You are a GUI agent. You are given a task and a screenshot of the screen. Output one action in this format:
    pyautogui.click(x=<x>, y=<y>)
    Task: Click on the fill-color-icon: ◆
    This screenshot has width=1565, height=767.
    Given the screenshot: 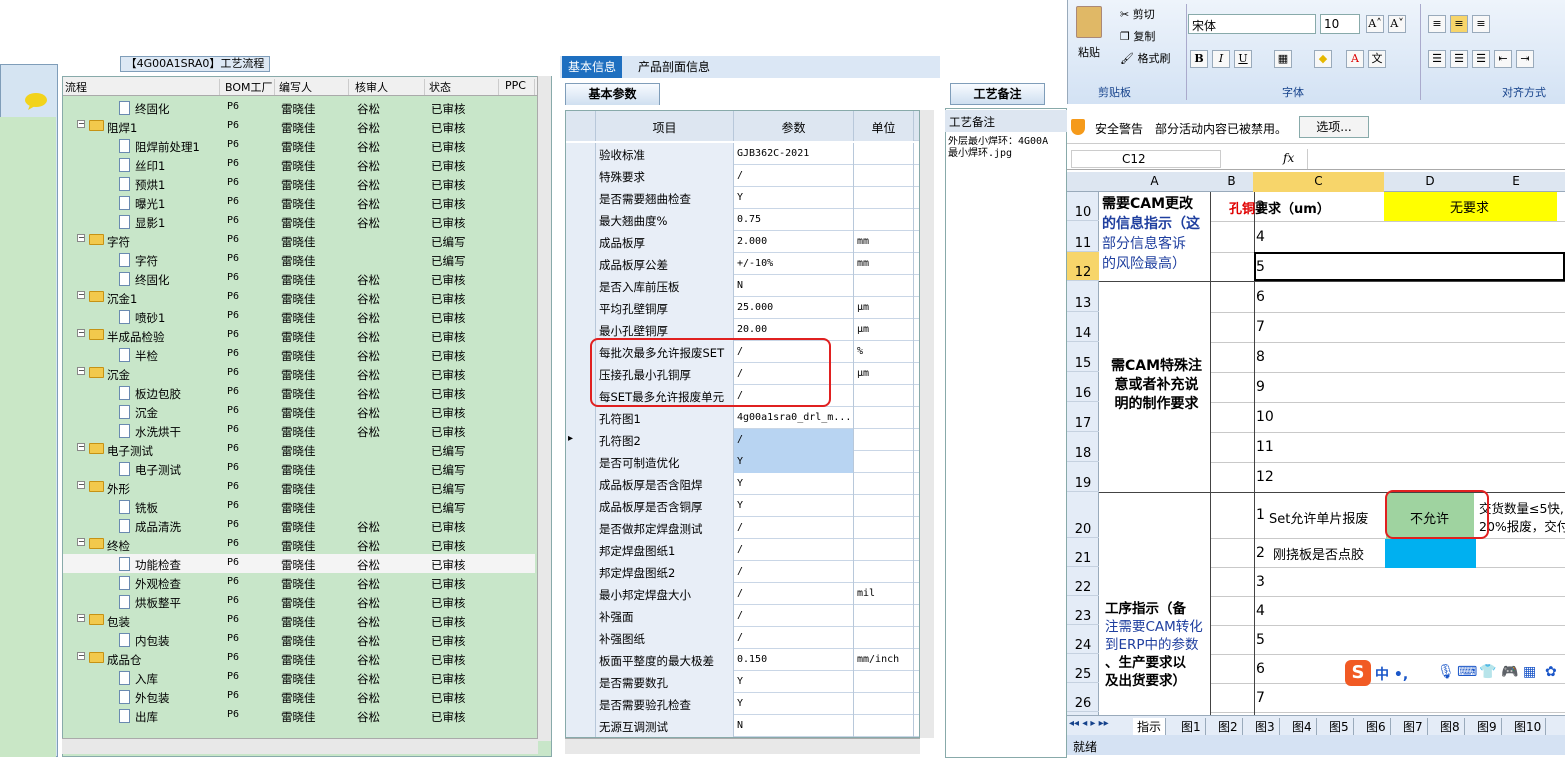 What is the action you would take?
    pyautogui.click(x=1323, y=59)
    